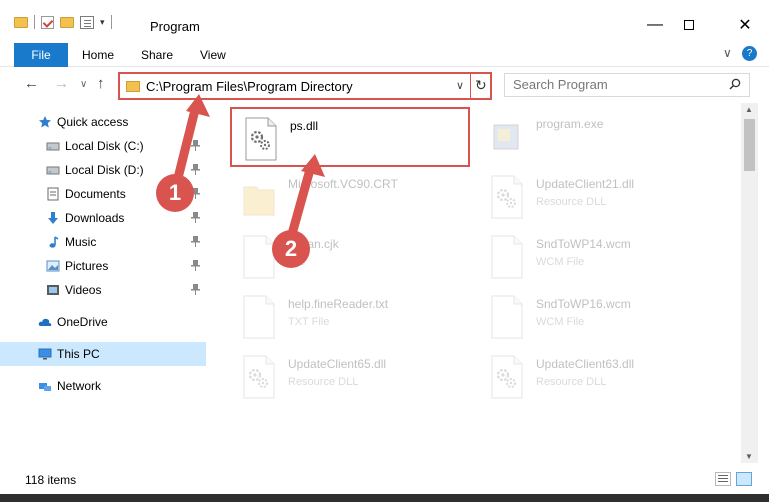 The width and height of the screenshot is (769, 502). Describe the element at coordinates (560, 322) in the screenshot. I see `file-type: WCM File` at that location.